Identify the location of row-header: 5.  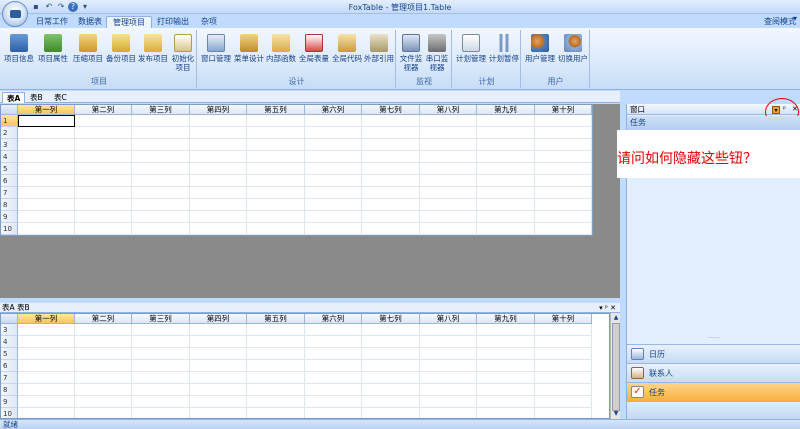
(9, 354).